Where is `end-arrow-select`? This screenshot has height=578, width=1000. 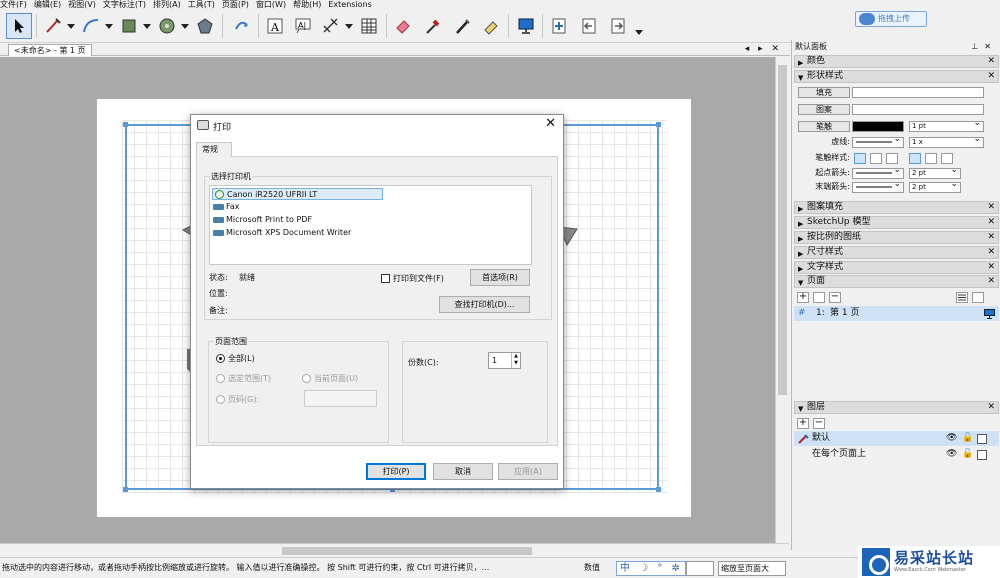
end-arrow-select is located at coordinates (878, 186).